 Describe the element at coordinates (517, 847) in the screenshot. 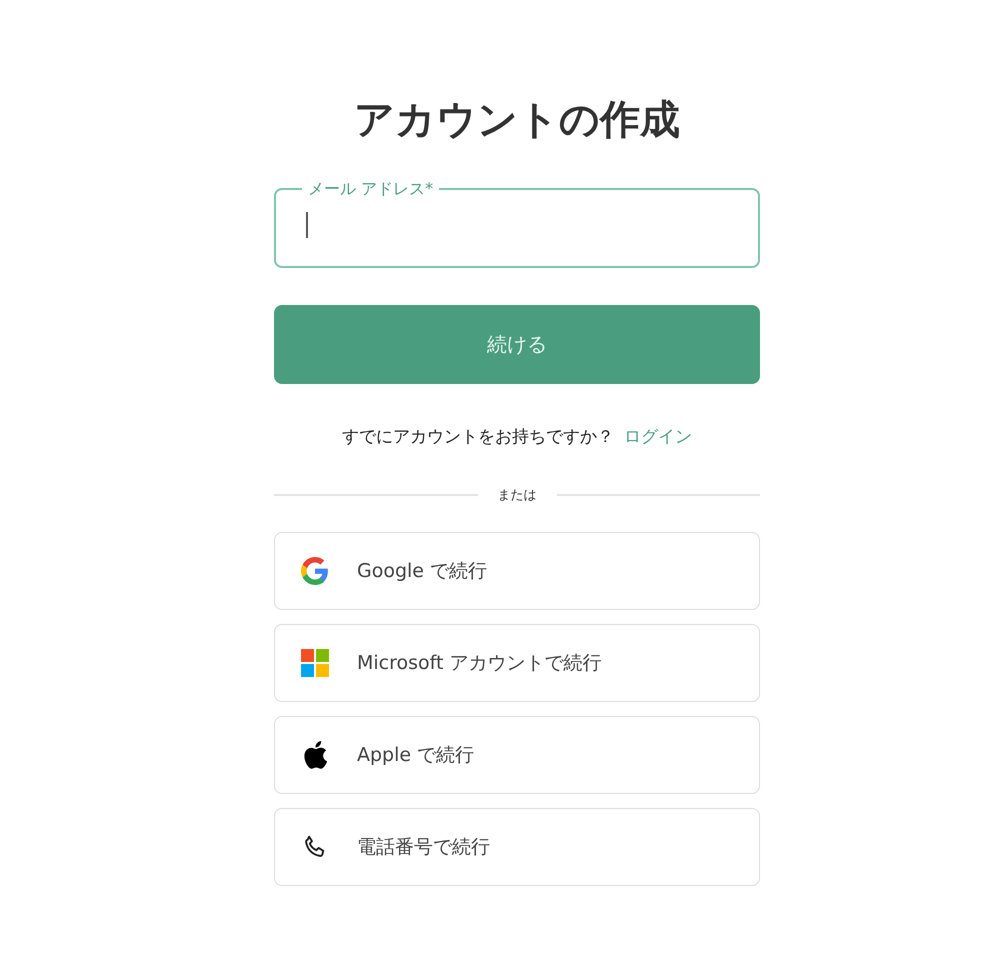

I see `provider-button: 電話番号で続行` at that location.